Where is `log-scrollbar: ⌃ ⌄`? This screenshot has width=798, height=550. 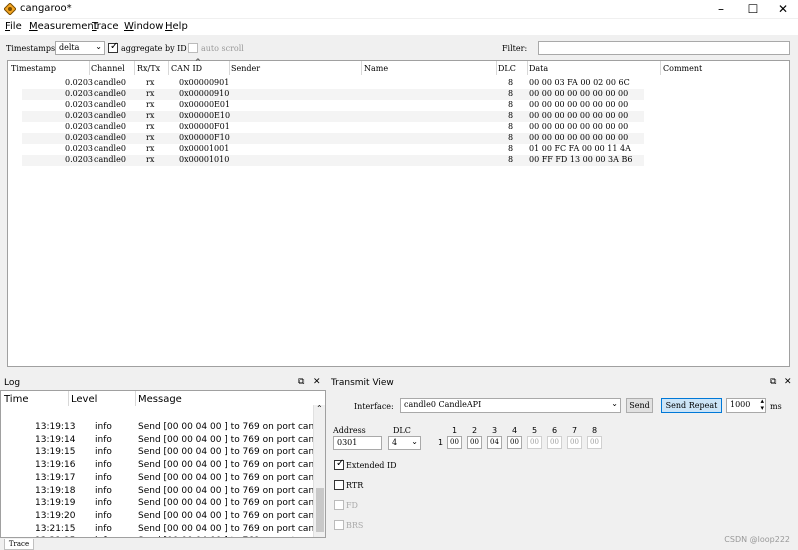
log-scrollbar: ⌃ ⌄ is located at coordinates (319, 470).